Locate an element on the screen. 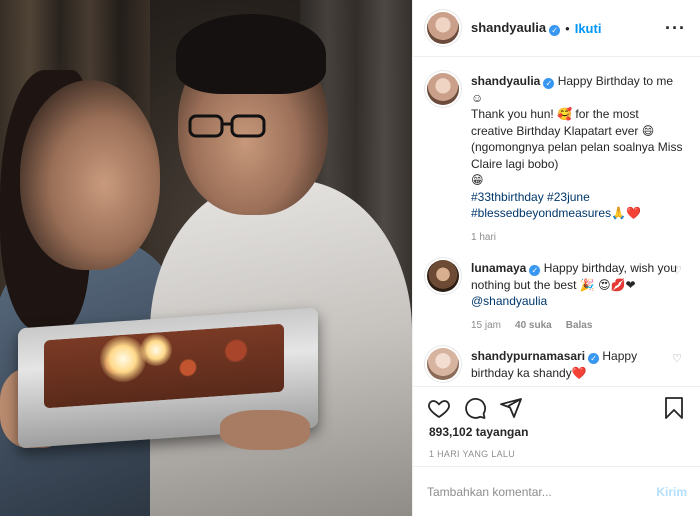 This screenshot has width=700, height=516. man-hands is located at coordinates (265, 430).